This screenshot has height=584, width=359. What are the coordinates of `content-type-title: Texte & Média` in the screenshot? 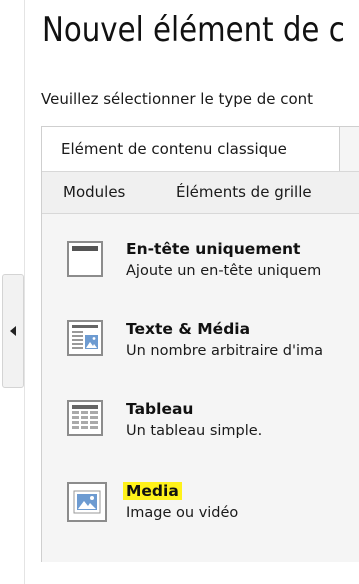 It's located at (188, 329).